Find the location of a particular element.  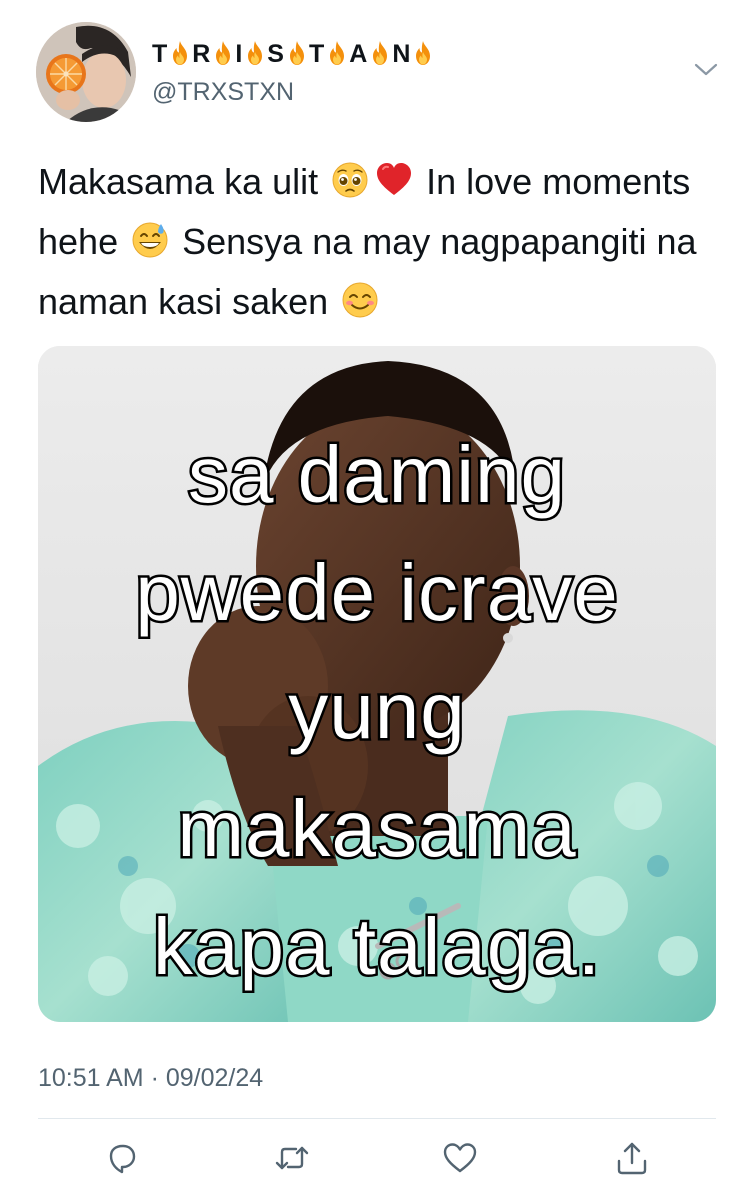

smiling-face-icon is located at coordinates (360, 307).